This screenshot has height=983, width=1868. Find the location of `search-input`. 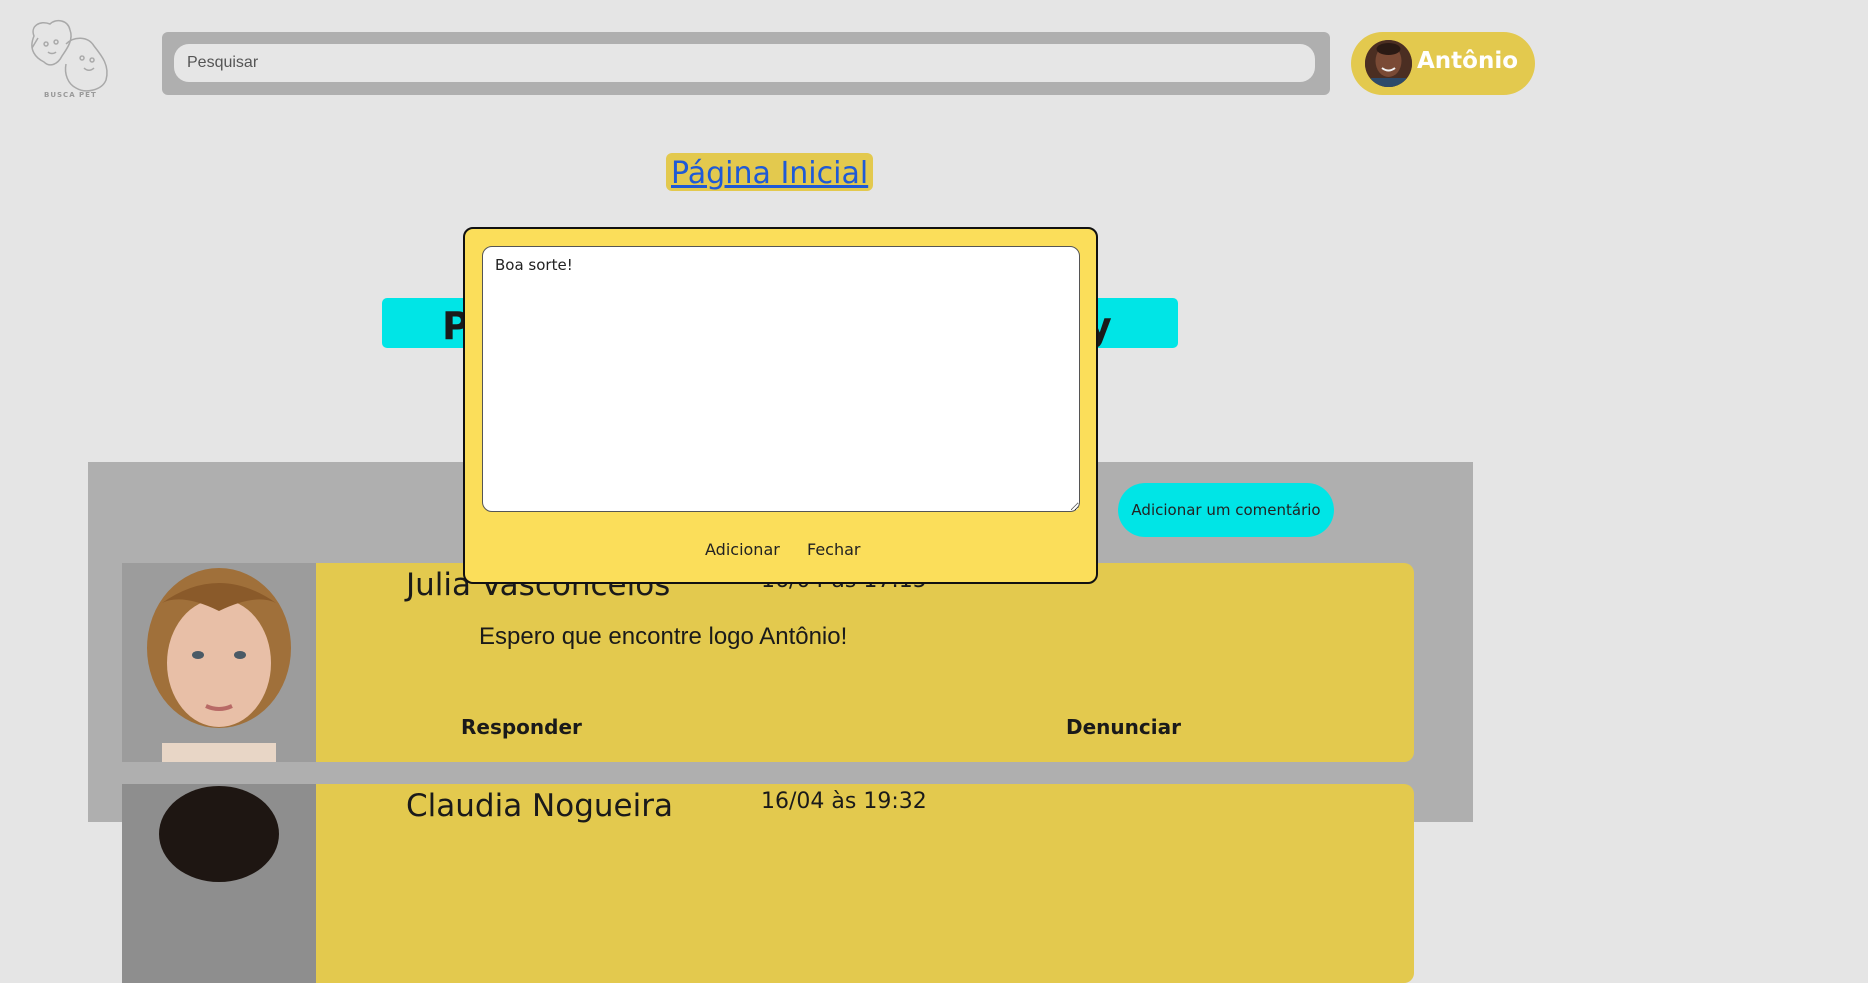

search-input is located at coordinates (744, 63).